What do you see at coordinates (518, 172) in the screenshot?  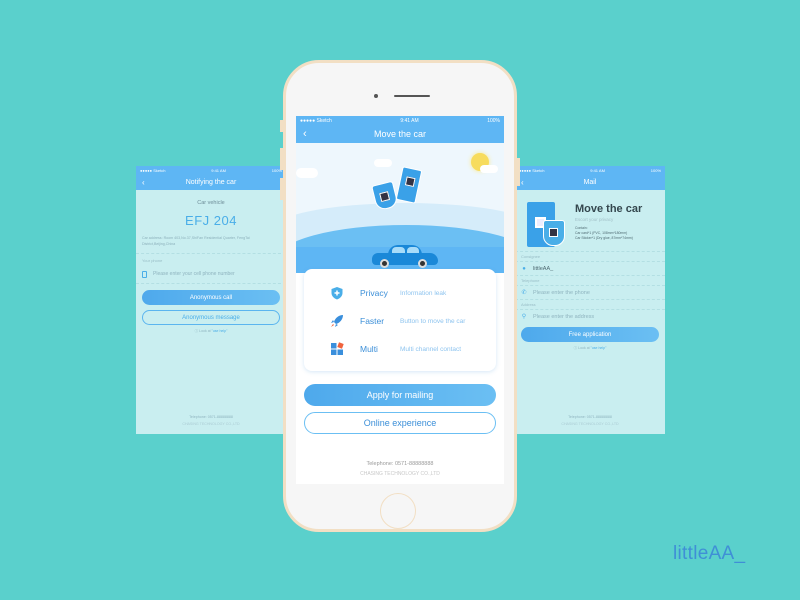 I see `phone-power-button` at bounding box center [518, 172].